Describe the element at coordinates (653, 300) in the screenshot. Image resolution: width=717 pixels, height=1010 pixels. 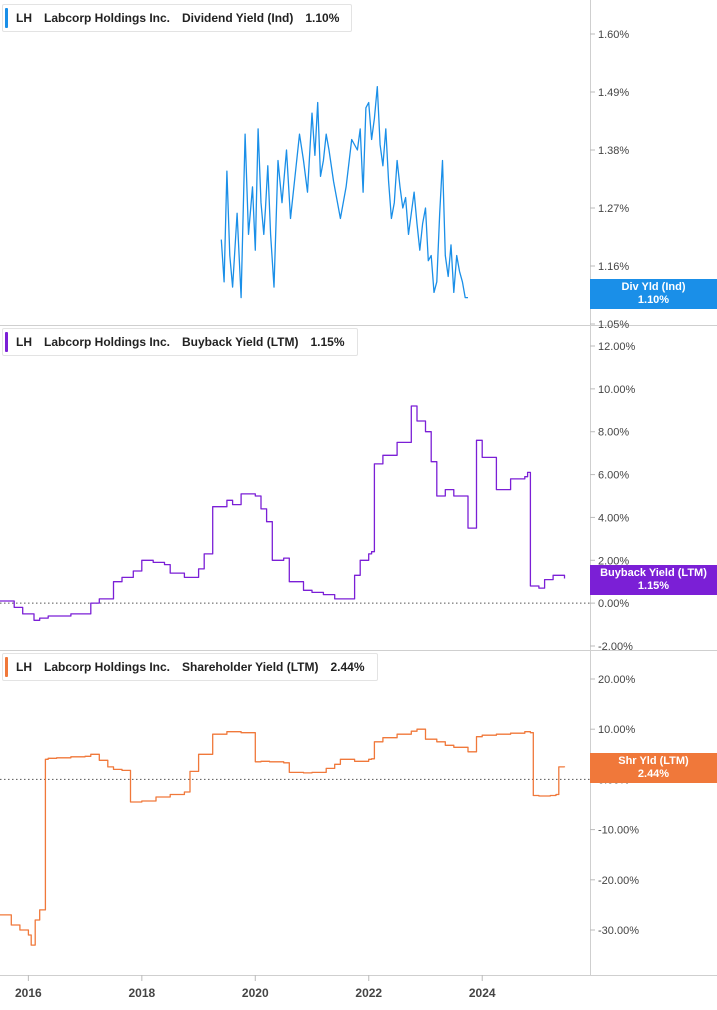
I see `tag-value: 1.10%` at that location.